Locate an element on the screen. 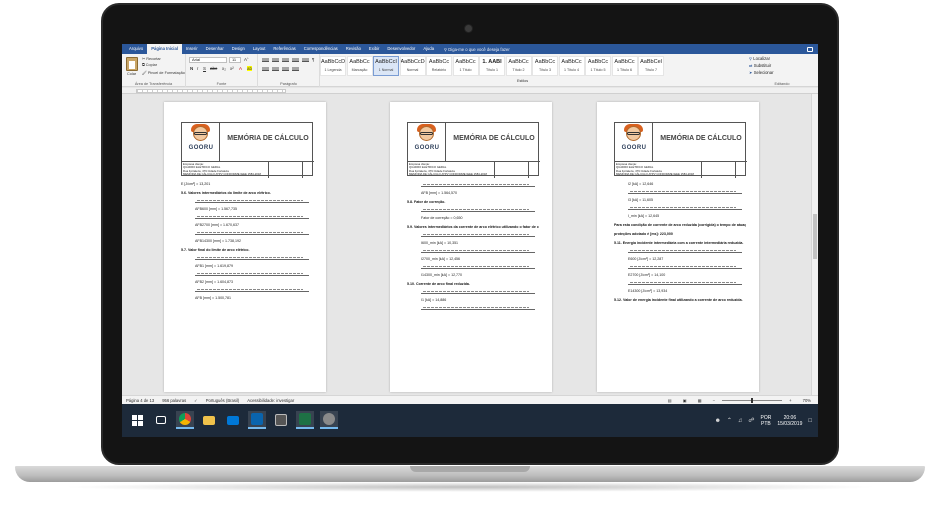 This screenshot has height=510, width=940. zoom-slider is located at coordinates (752, 400).